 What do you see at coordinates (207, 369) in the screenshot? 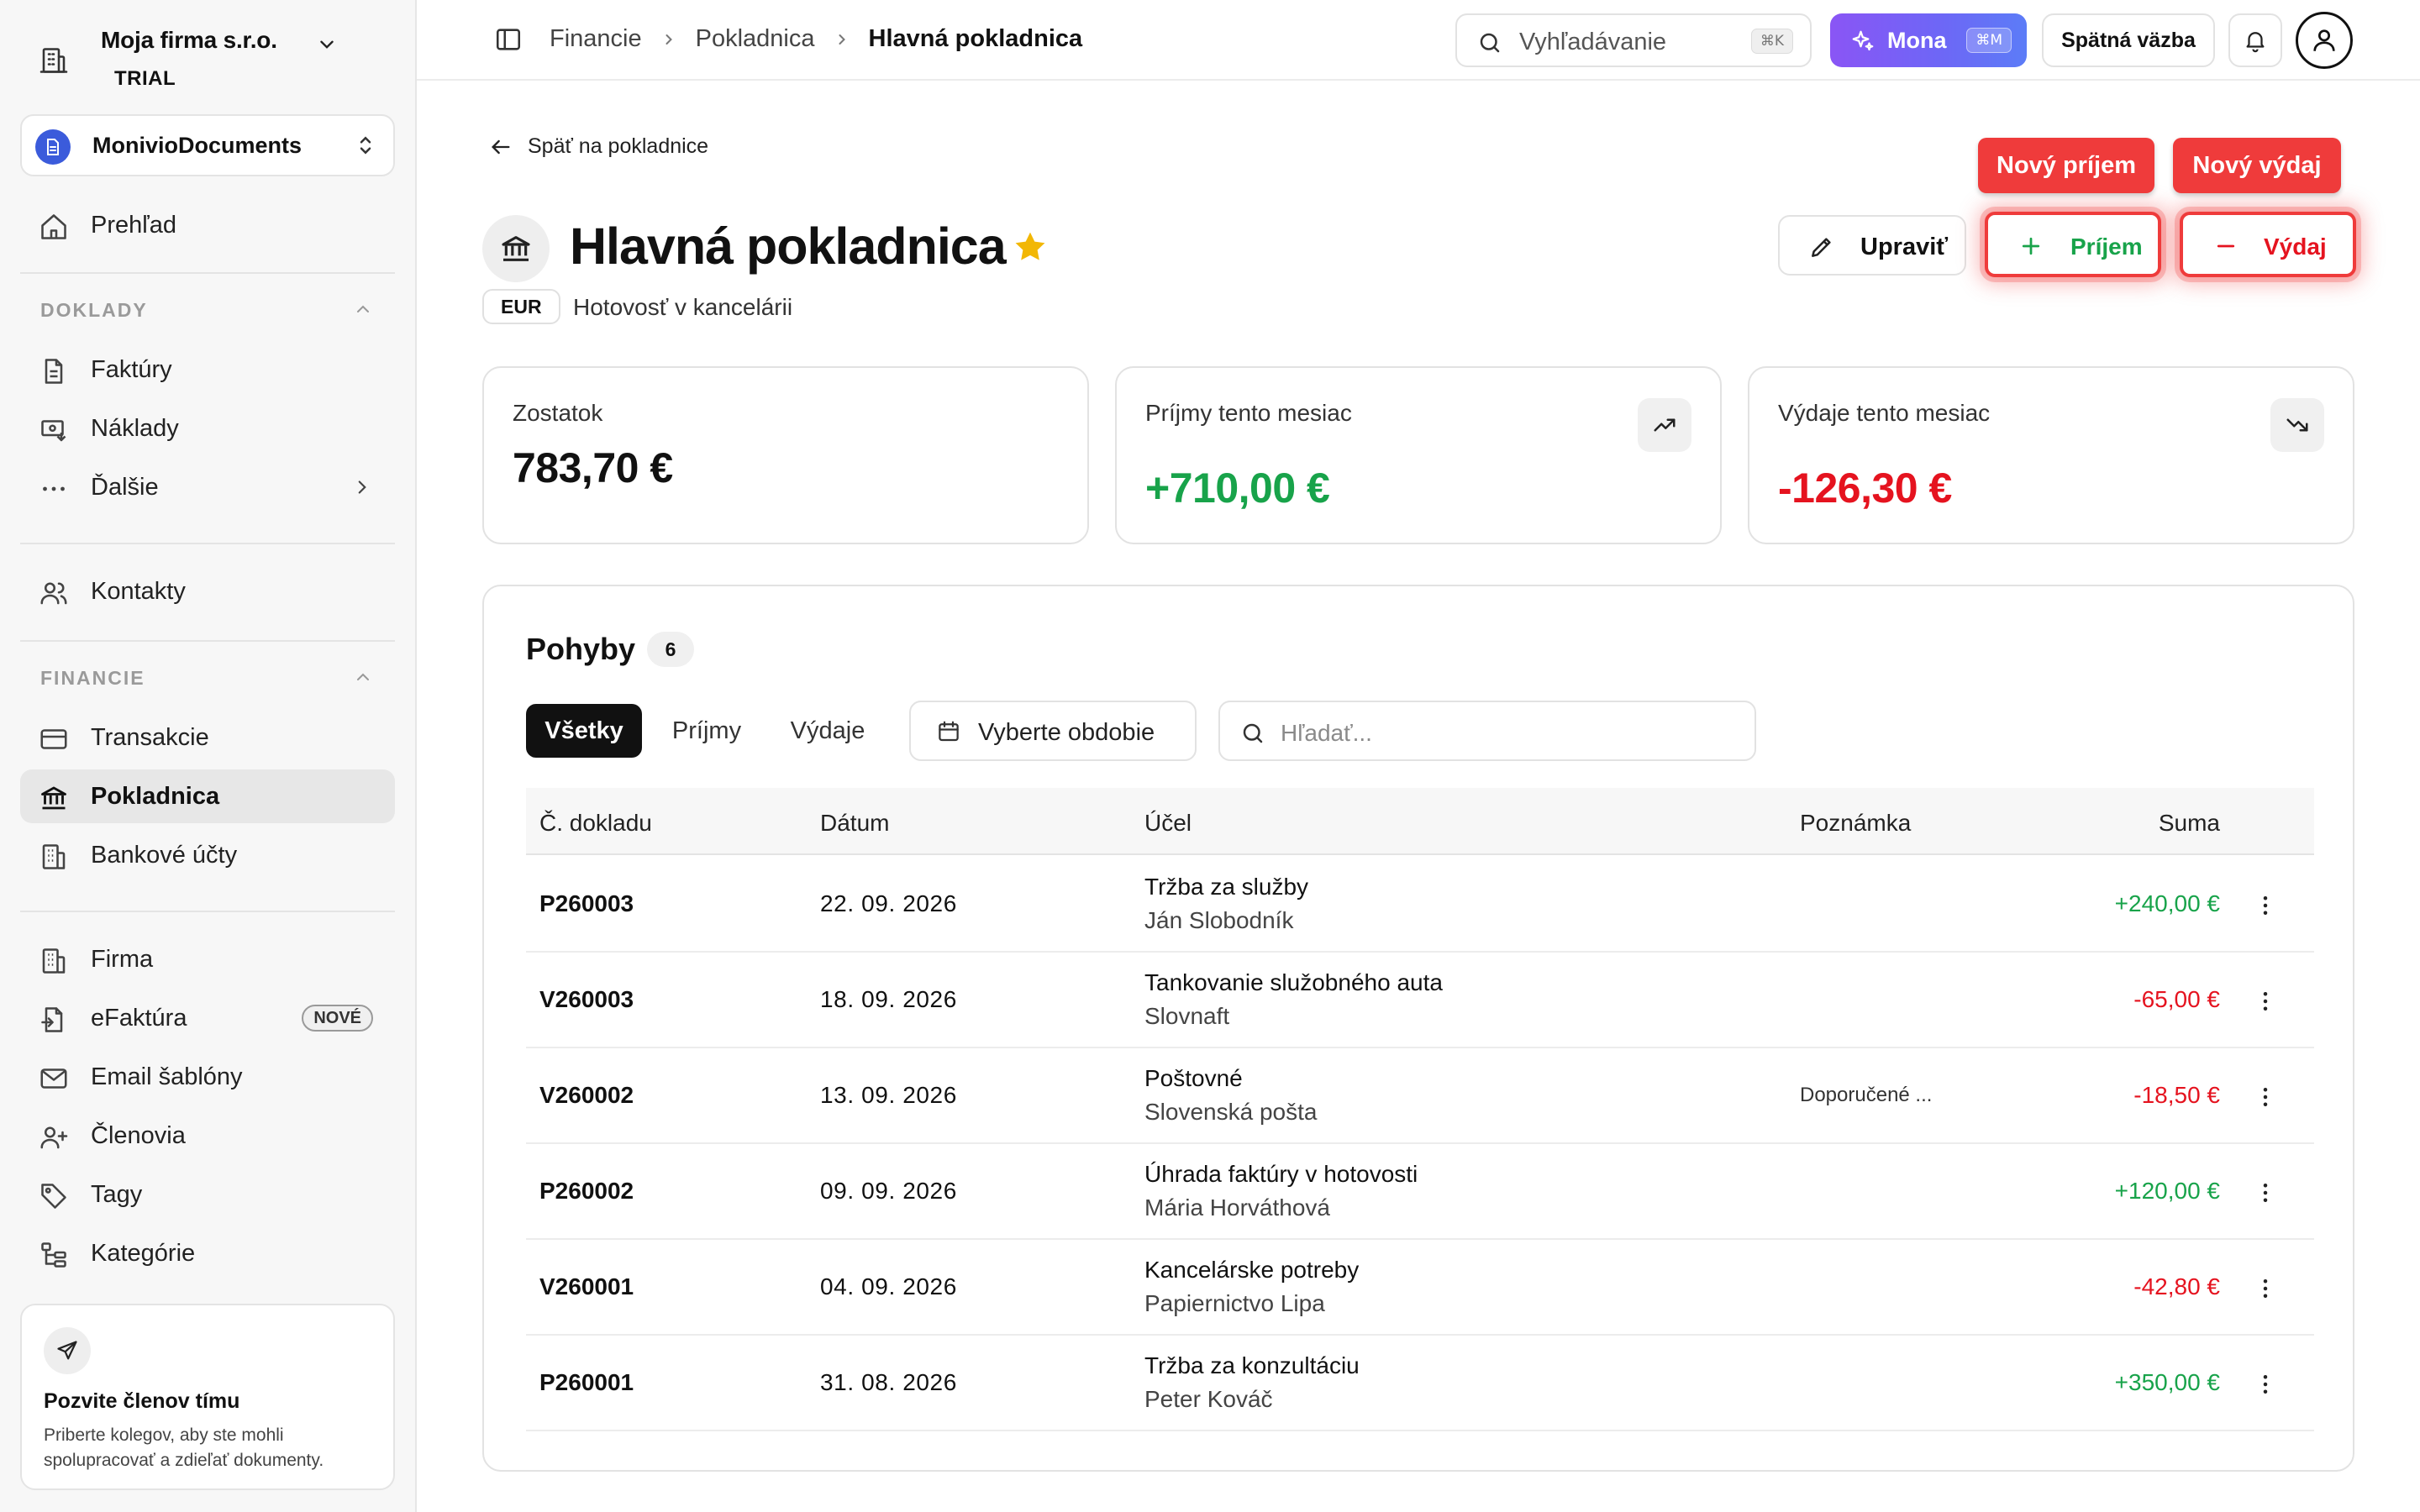
I see `sidebar-item-invoices: Faktúry` at bounding box center [207, 369].